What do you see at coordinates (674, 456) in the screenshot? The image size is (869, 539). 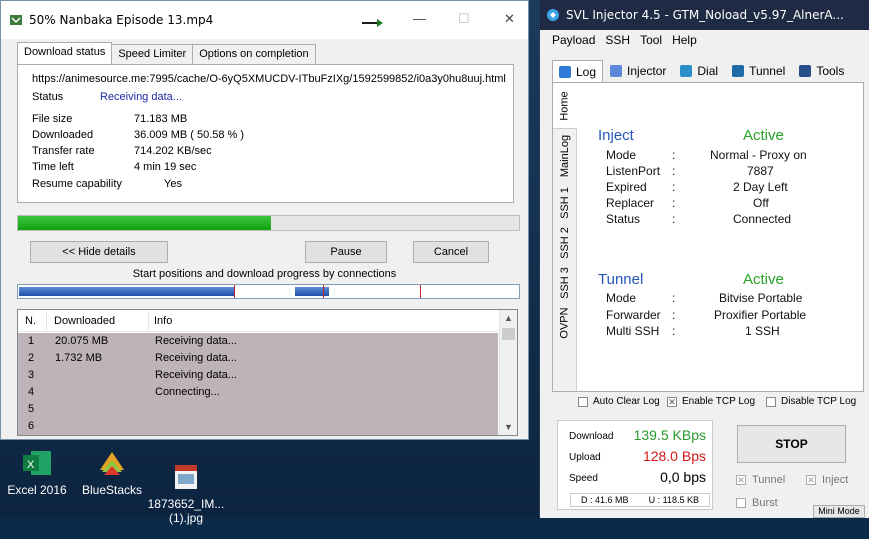 I see `upload-value: 128.0 Bps` at bounding box center [674, 456].